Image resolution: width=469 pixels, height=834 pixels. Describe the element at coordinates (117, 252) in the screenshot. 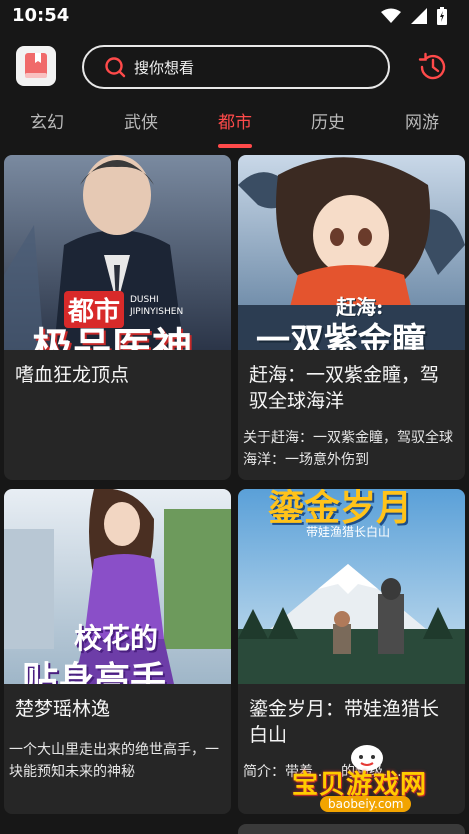

I see `book-cover: 都市 DUSHI JIPINYISHEN 极品医神` at that location.